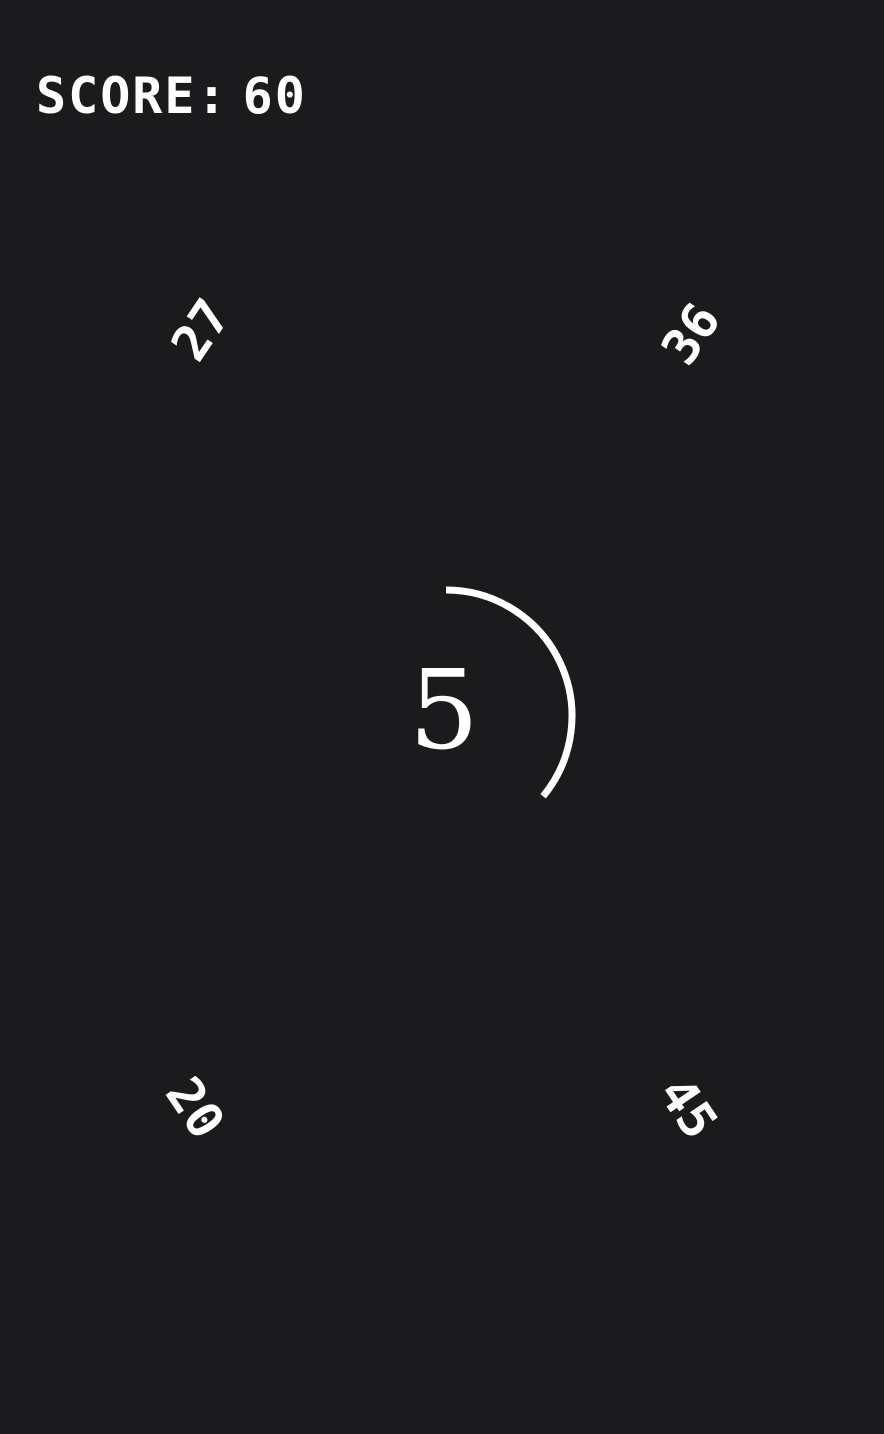 The width and height of the screenshot is (884, 1434). Describe the element at coordinates (688, 1108) in the screenshot. I see `number-tile-bottom-right: 45` at that location.